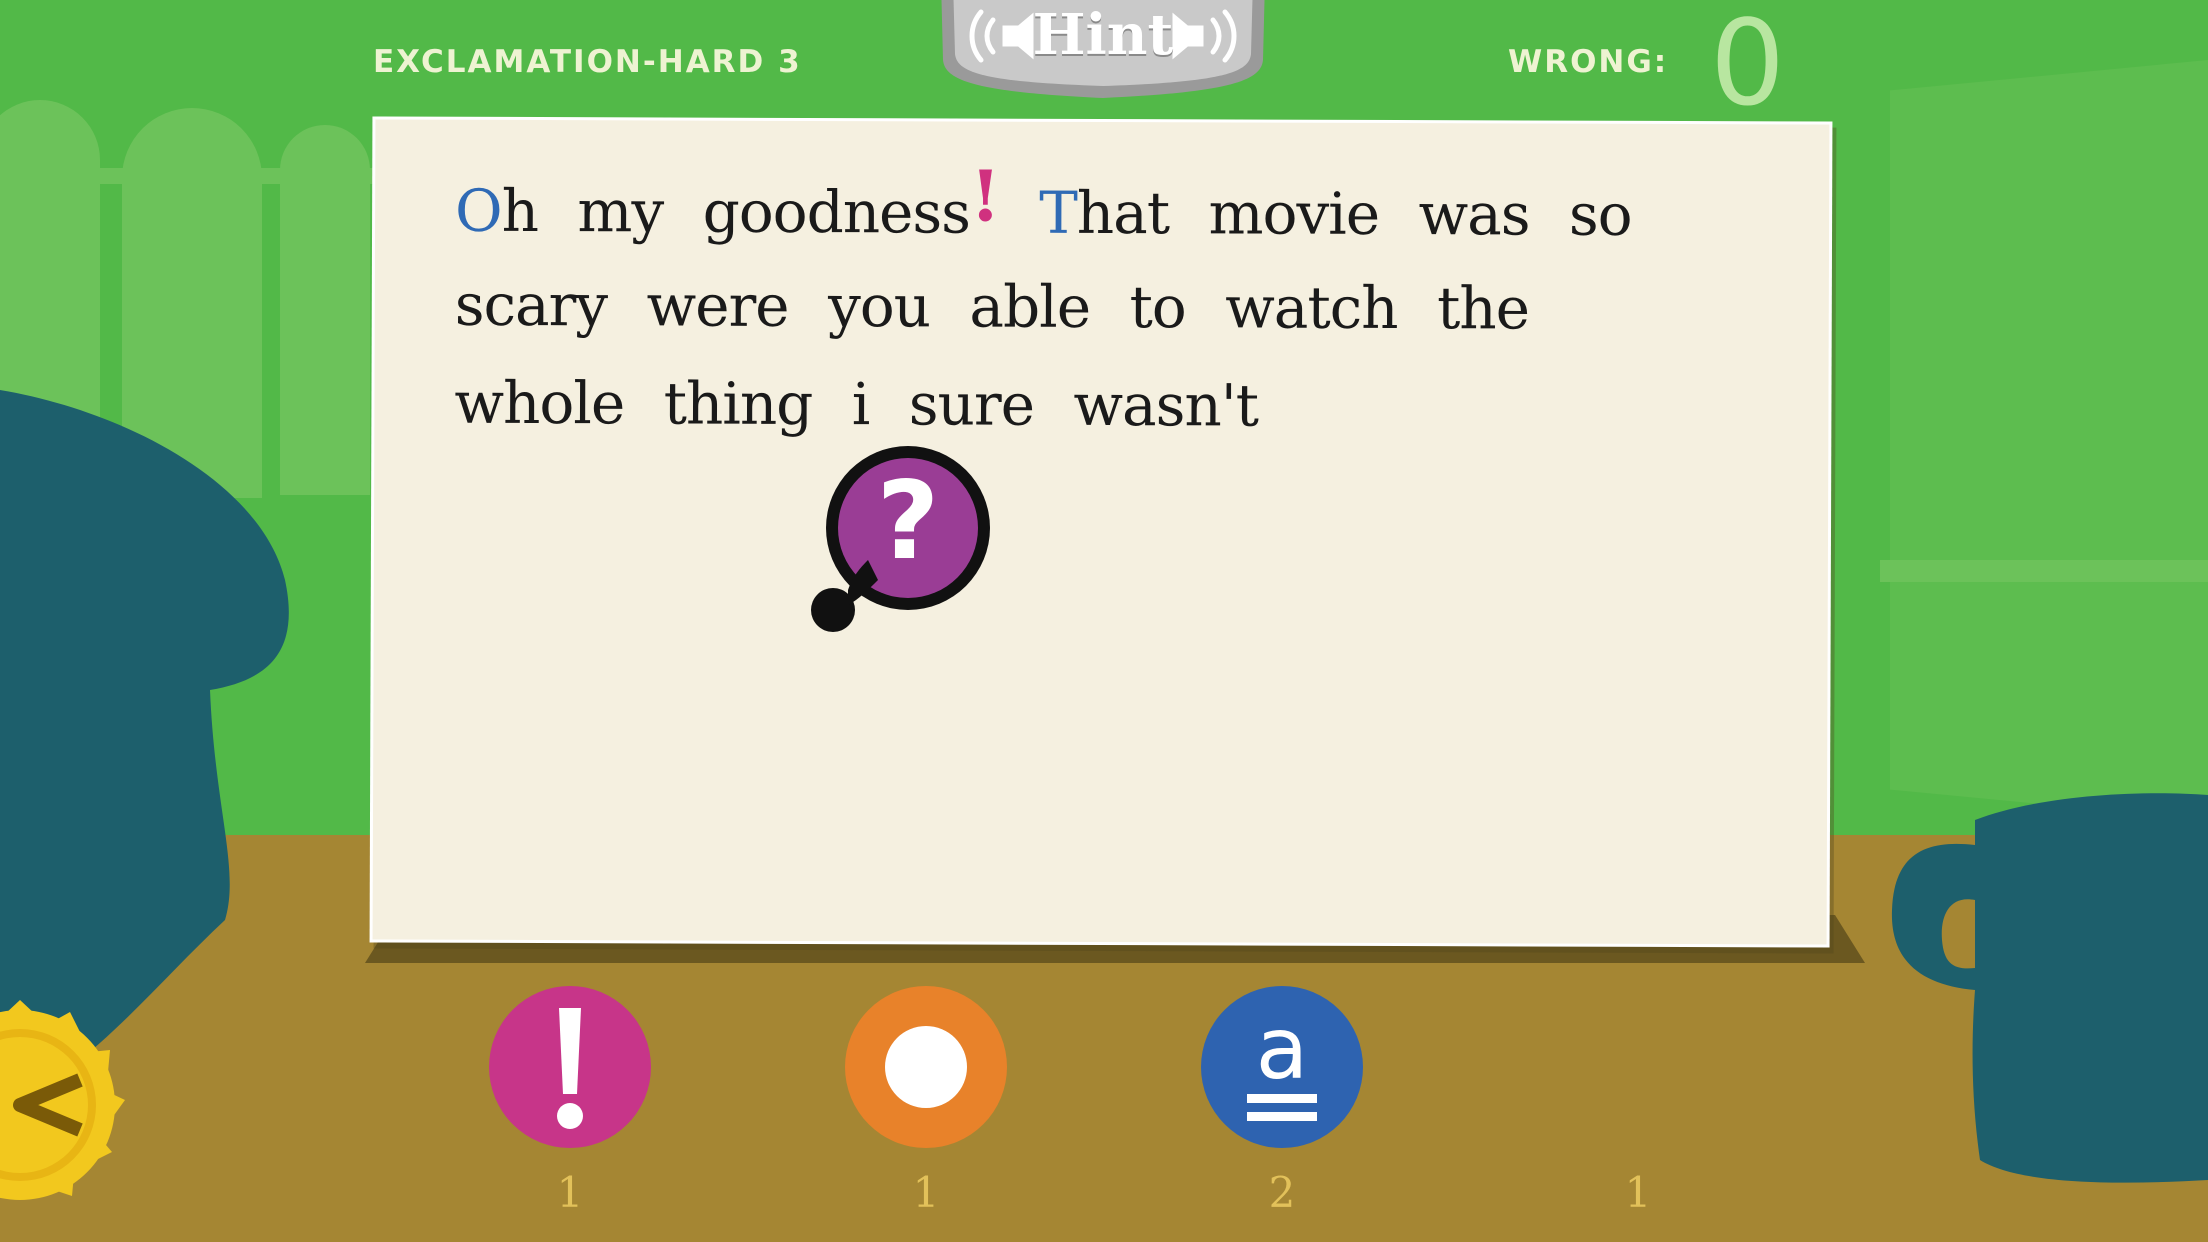 The image size is (2208, 1242). Describe the element at coordinates (1282, 1049) in the screenshot. I see `capitalize-symbol: a` at that location.